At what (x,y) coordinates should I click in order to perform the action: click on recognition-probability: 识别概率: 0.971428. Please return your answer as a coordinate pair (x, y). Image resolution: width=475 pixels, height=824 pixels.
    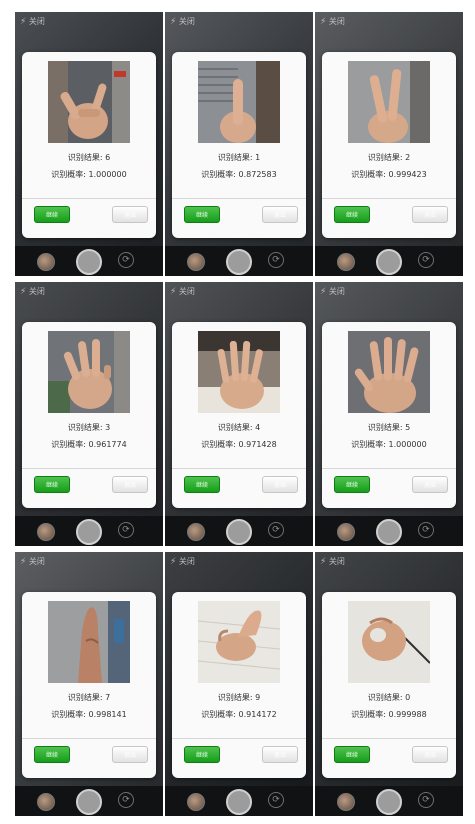
    Looking at the image, I should click on (239, 444).